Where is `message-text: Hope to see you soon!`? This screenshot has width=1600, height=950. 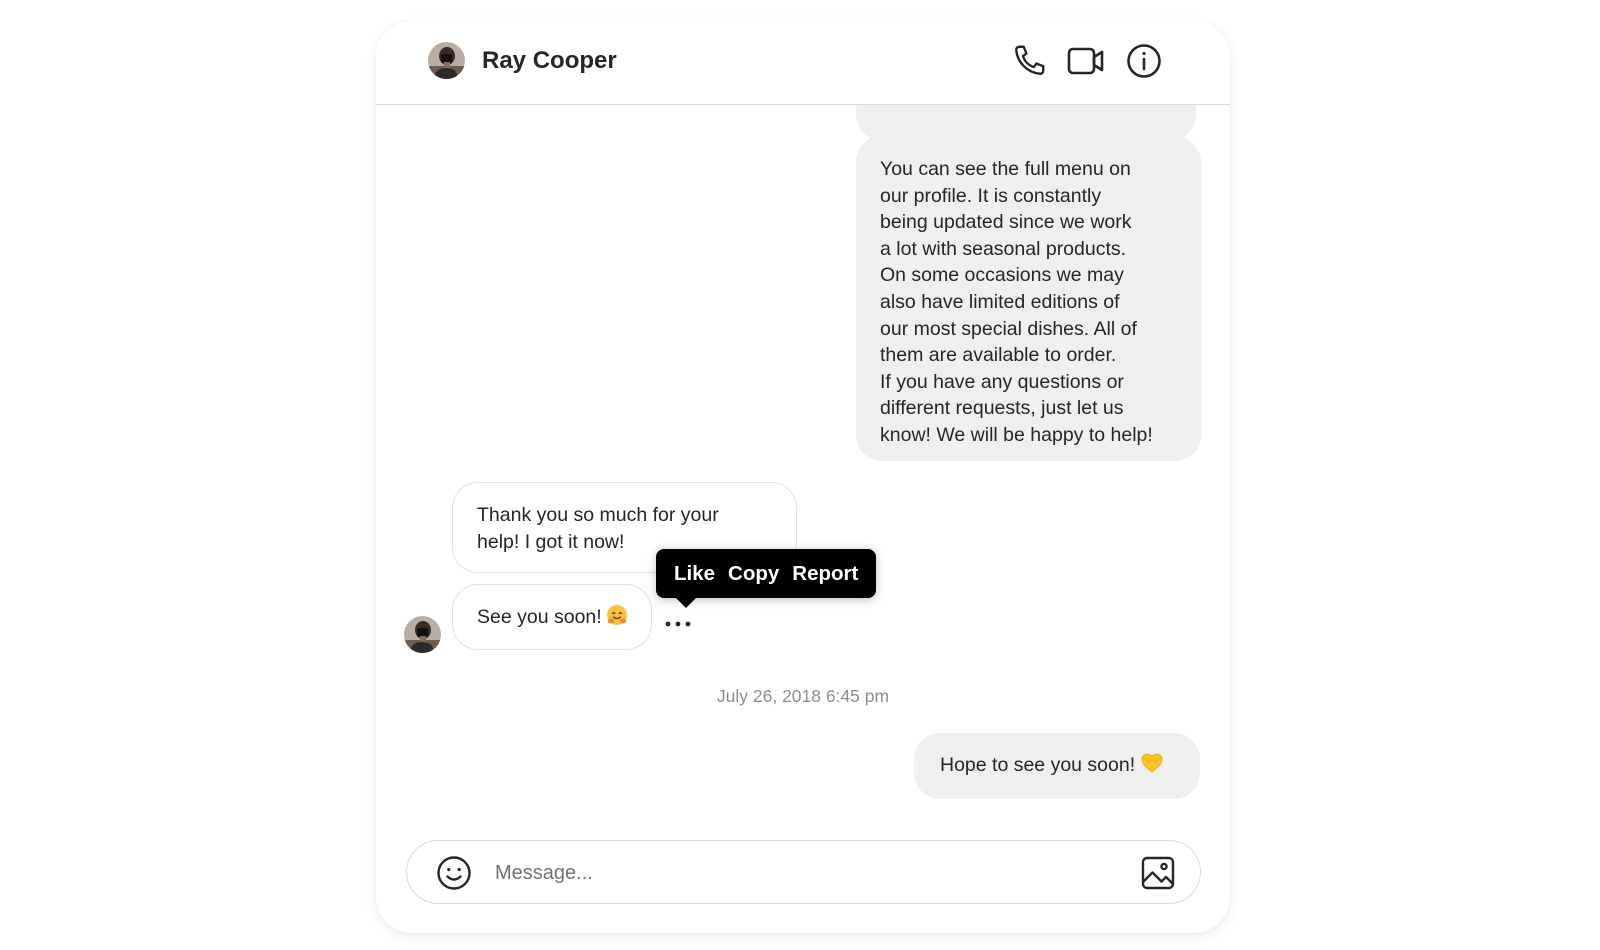 message-text: Hope to see you soon! is located at coordinates (1038, 765).